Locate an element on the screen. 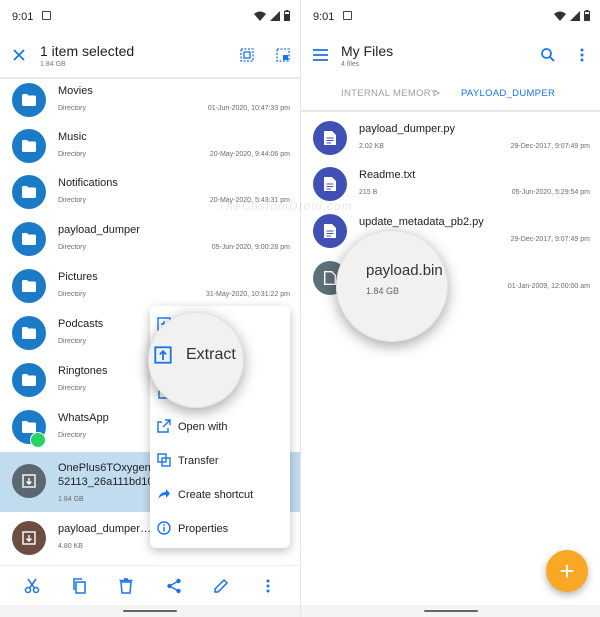 The width and height of the screenshot is (600, 617). item-name: payload_dumper.py is located at coordinates (407, 129).